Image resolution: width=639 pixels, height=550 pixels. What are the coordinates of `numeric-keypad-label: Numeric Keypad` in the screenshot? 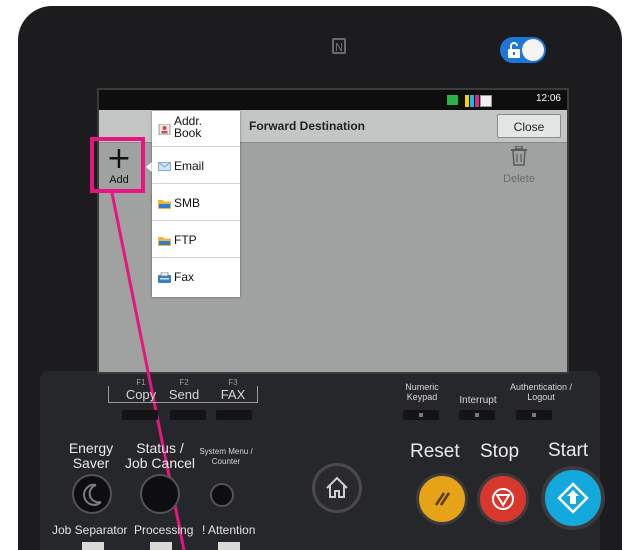 It's located at (422, 392).